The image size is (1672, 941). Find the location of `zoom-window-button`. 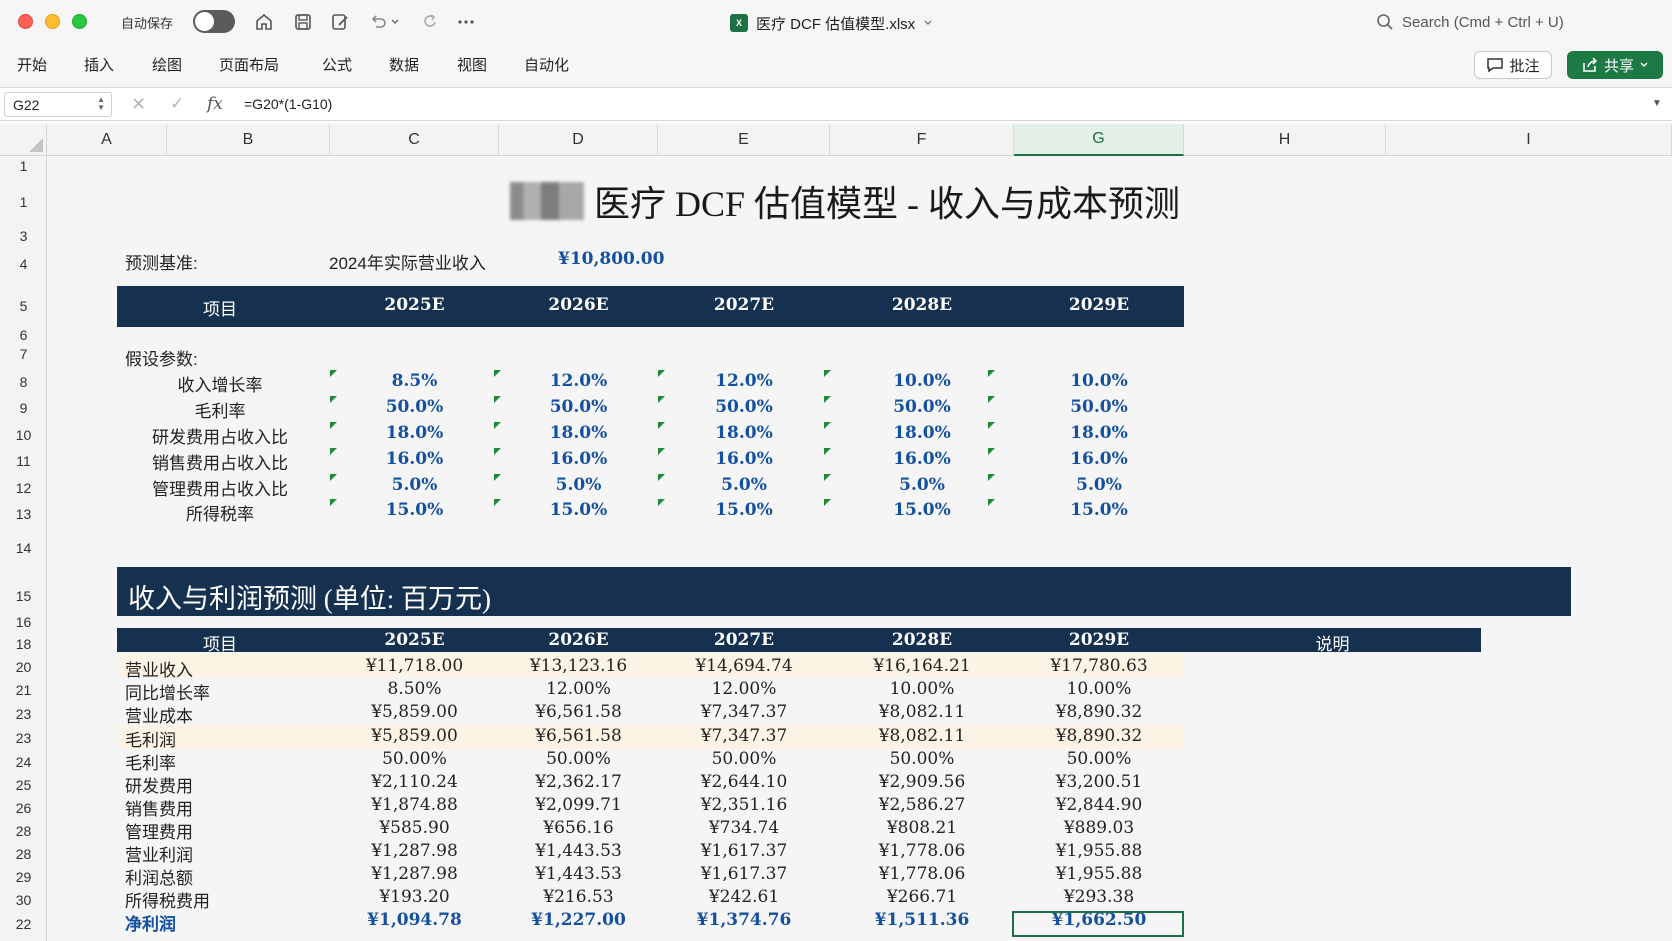

zoom-window-button is located at coordinates (79, 21).